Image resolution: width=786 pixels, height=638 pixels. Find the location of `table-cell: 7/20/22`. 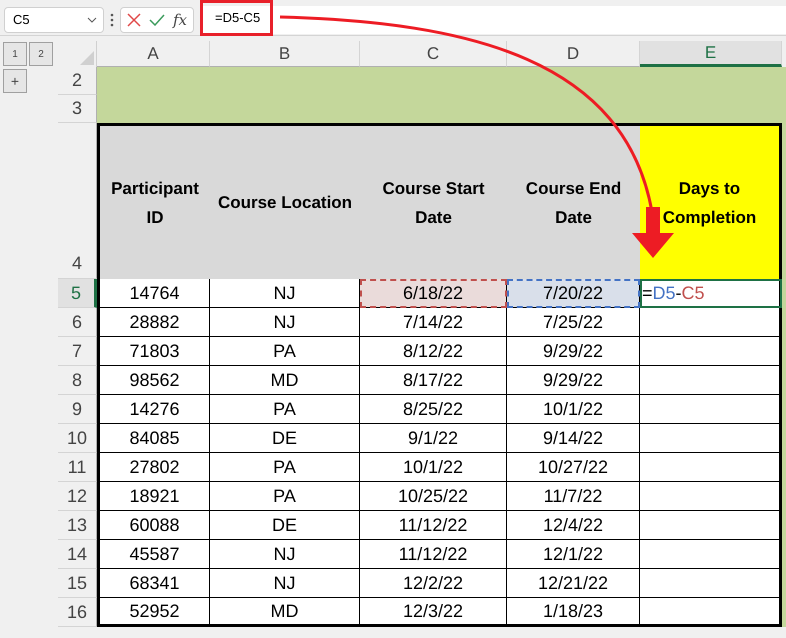

table-cell: 7/20/22 is located at coordinates (573, 293).